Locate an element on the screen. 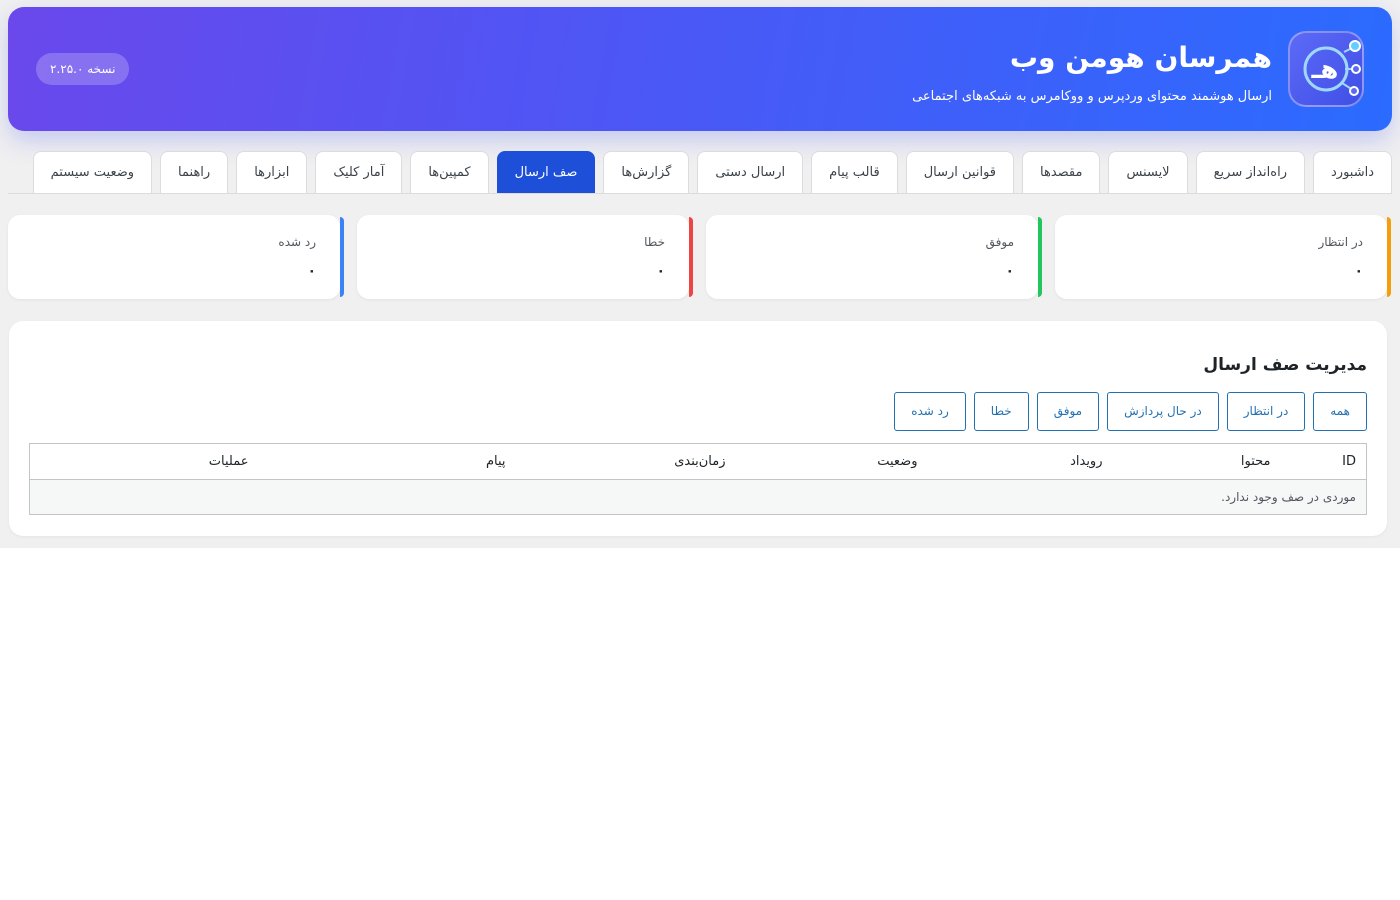 The image size is (1400, 900). tab-manual-send: ارسال دستی is located at coordinates (750, 172).